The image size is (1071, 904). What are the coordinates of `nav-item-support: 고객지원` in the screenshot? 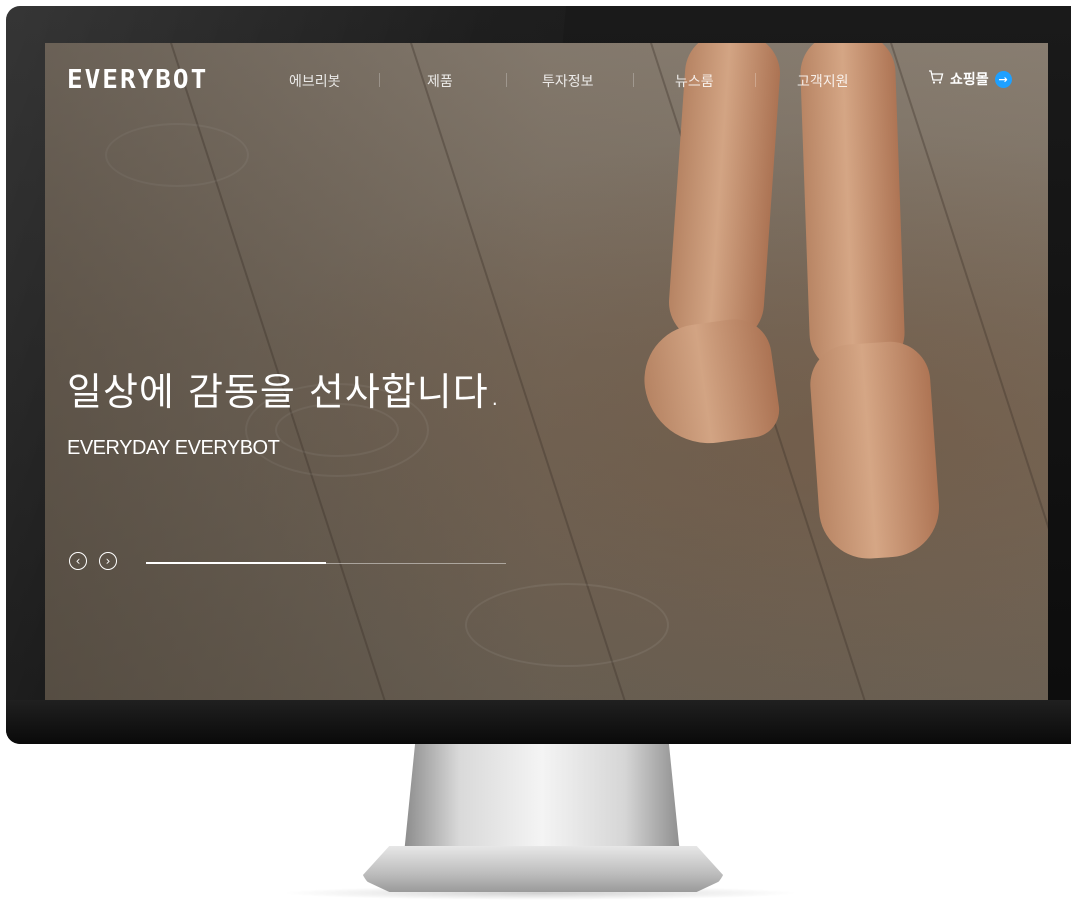 It's located at (823, 81).